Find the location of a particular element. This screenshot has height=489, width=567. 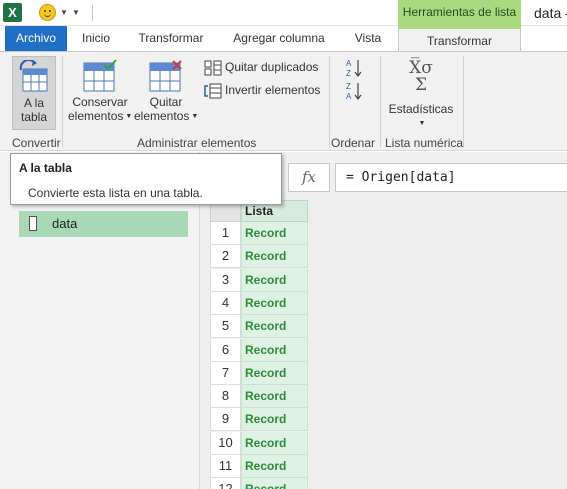

smiley-dropdown-icon: ▼ is located at coordinates (64, 12).